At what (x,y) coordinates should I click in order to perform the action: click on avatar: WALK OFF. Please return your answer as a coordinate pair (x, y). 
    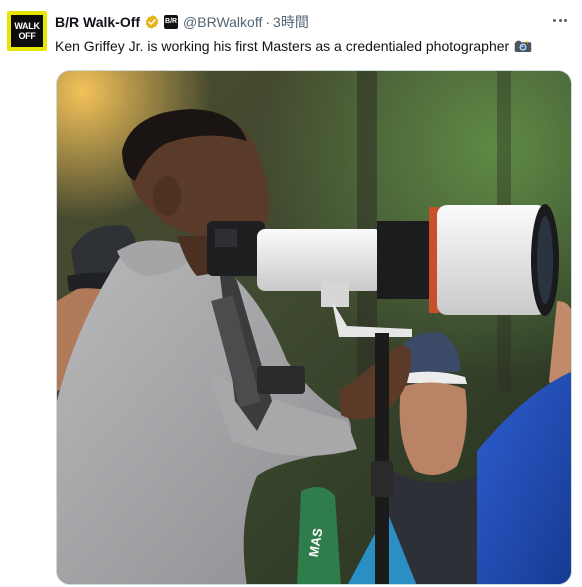
    Looking at the image, I should click on (27, 31).